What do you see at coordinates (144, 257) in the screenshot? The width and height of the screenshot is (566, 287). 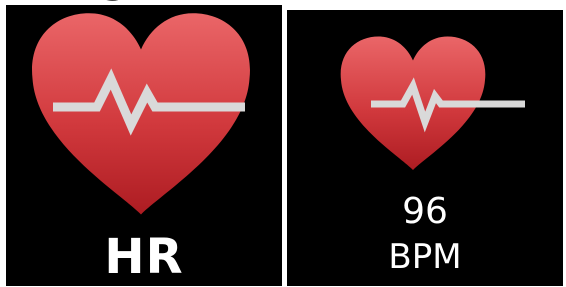 I see `hr-label: HR` at bounding box center [144, 257].